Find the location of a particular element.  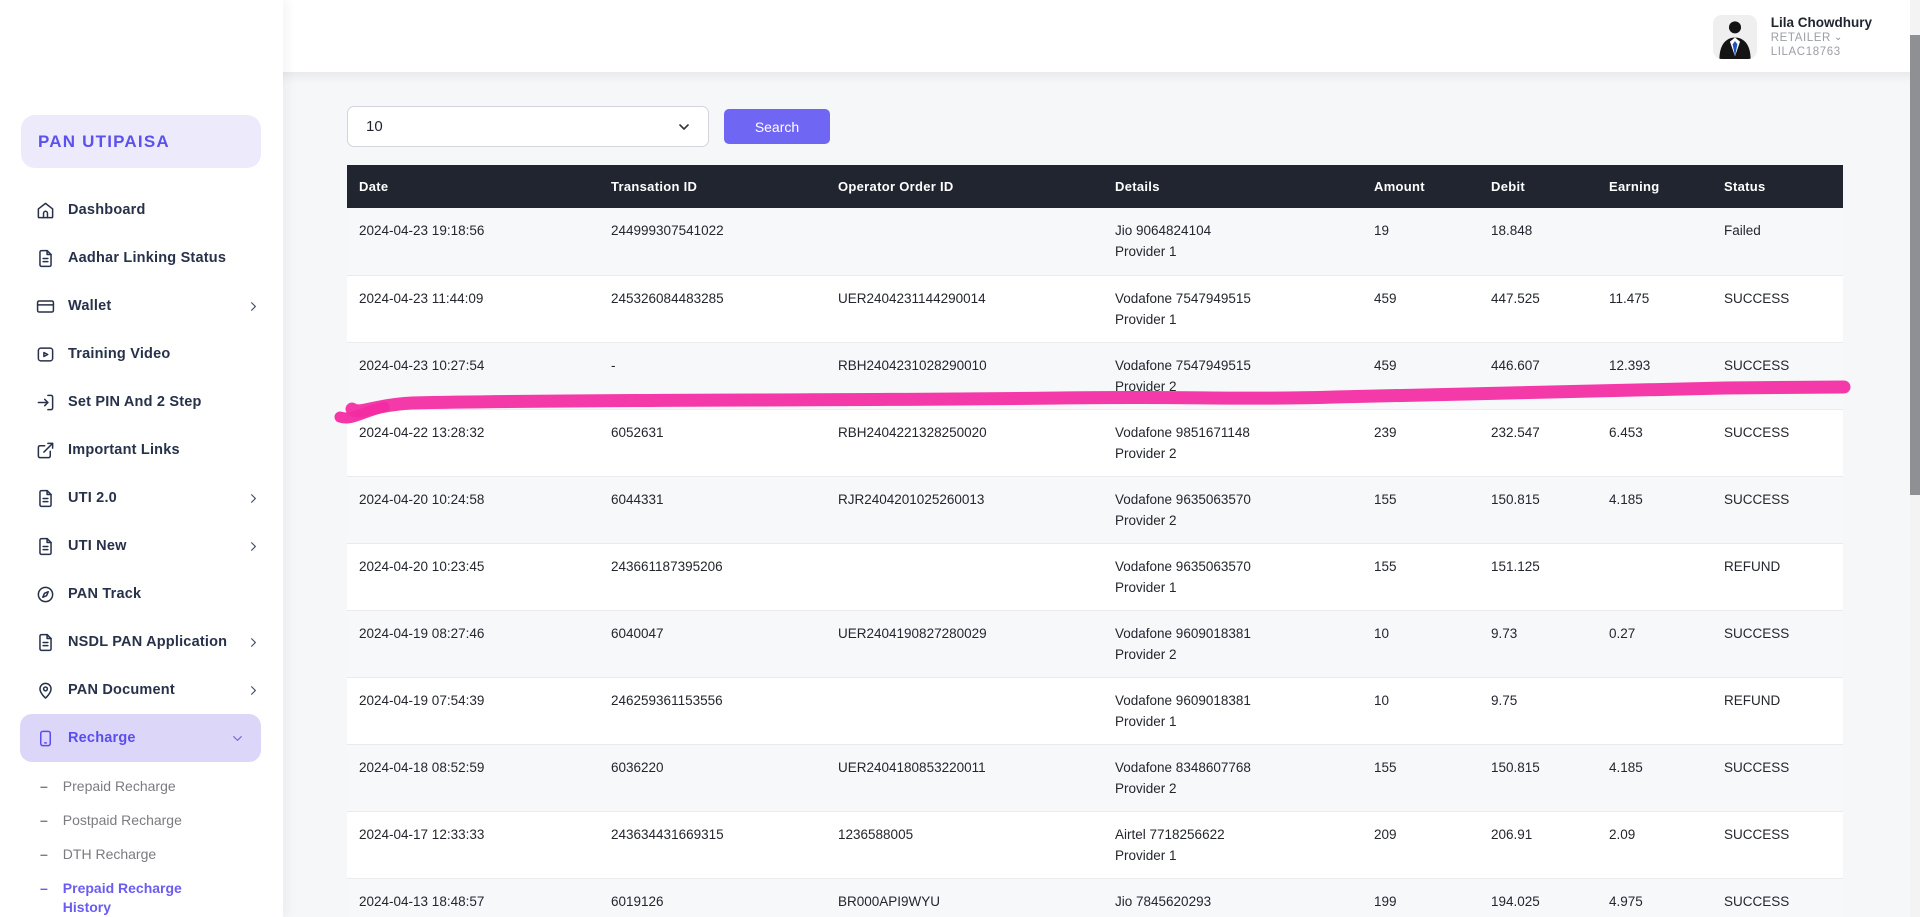

sidebar-item-wallet: Wallet is located at coordinates (141, 306).